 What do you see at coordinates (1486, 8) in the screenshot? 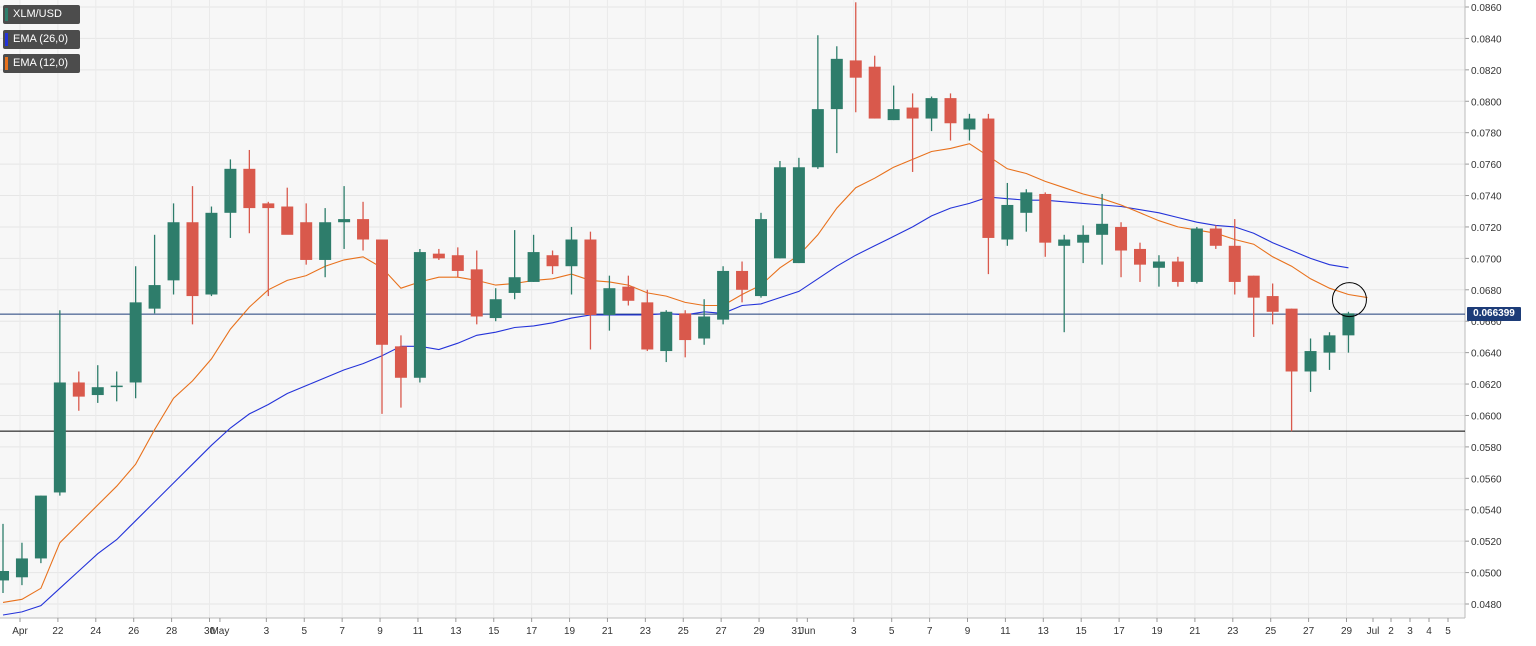
I see `y-tick-label: 0.0860` at bounding box center [1486, 8].